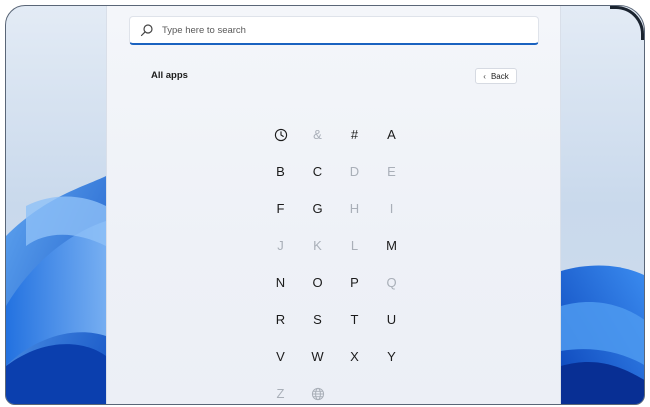 The height and width of the screenshot is (407, 650). I want to click on letter-cell: C, so click(317, 171).